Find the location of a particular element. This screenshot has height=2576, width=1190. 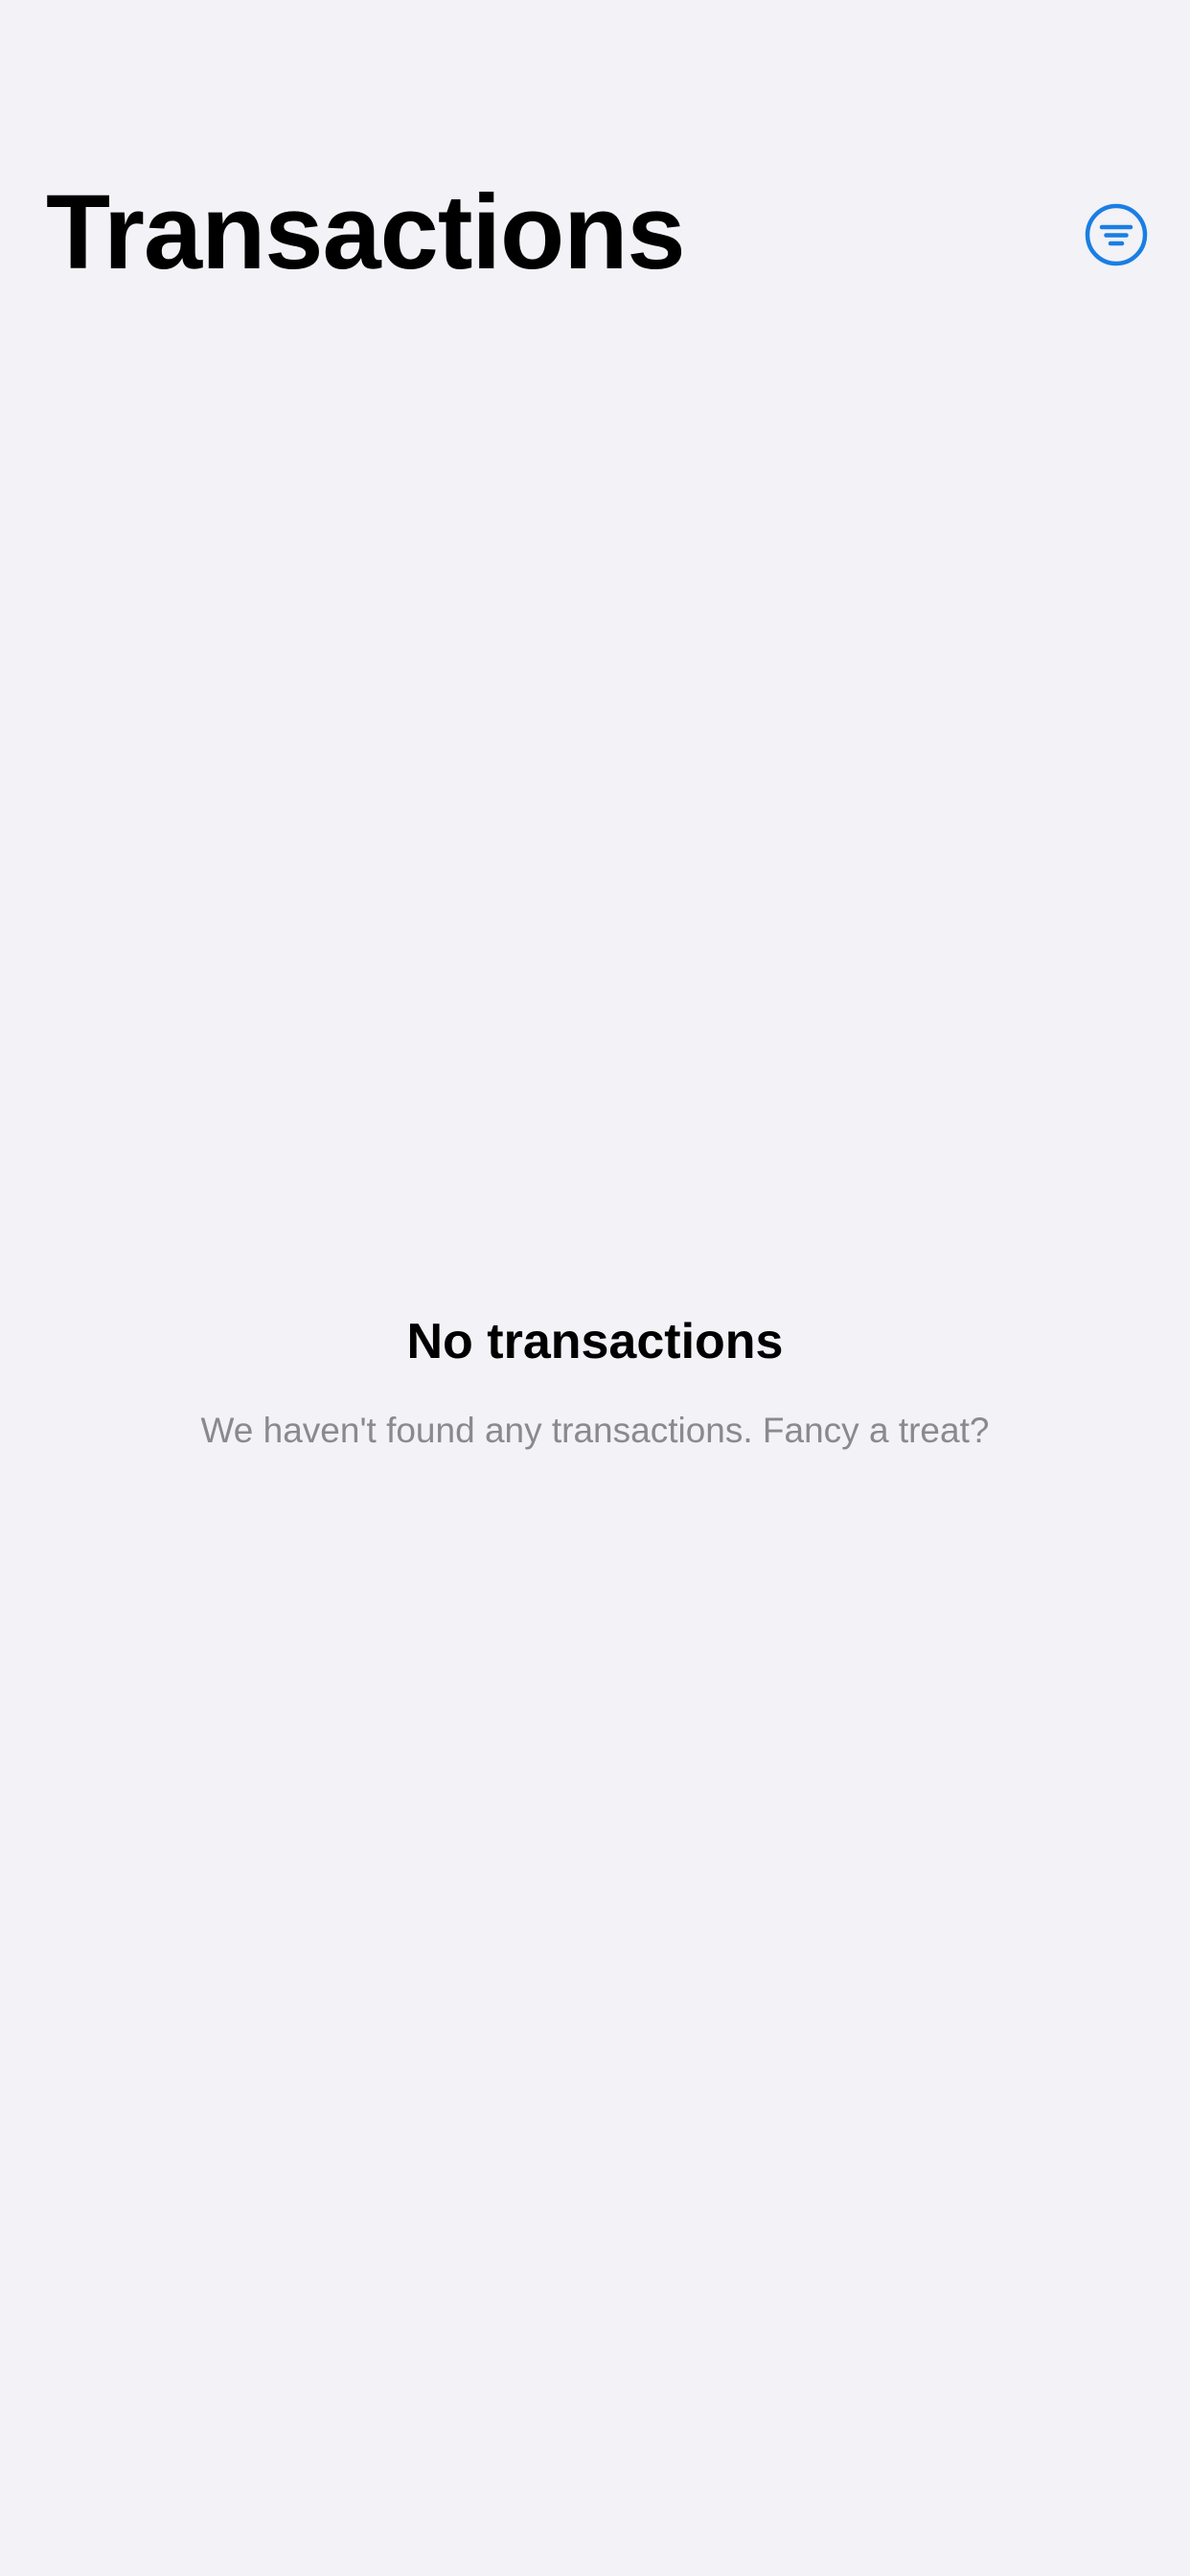

page-title: Transactions is located at coordinates (366, 232).